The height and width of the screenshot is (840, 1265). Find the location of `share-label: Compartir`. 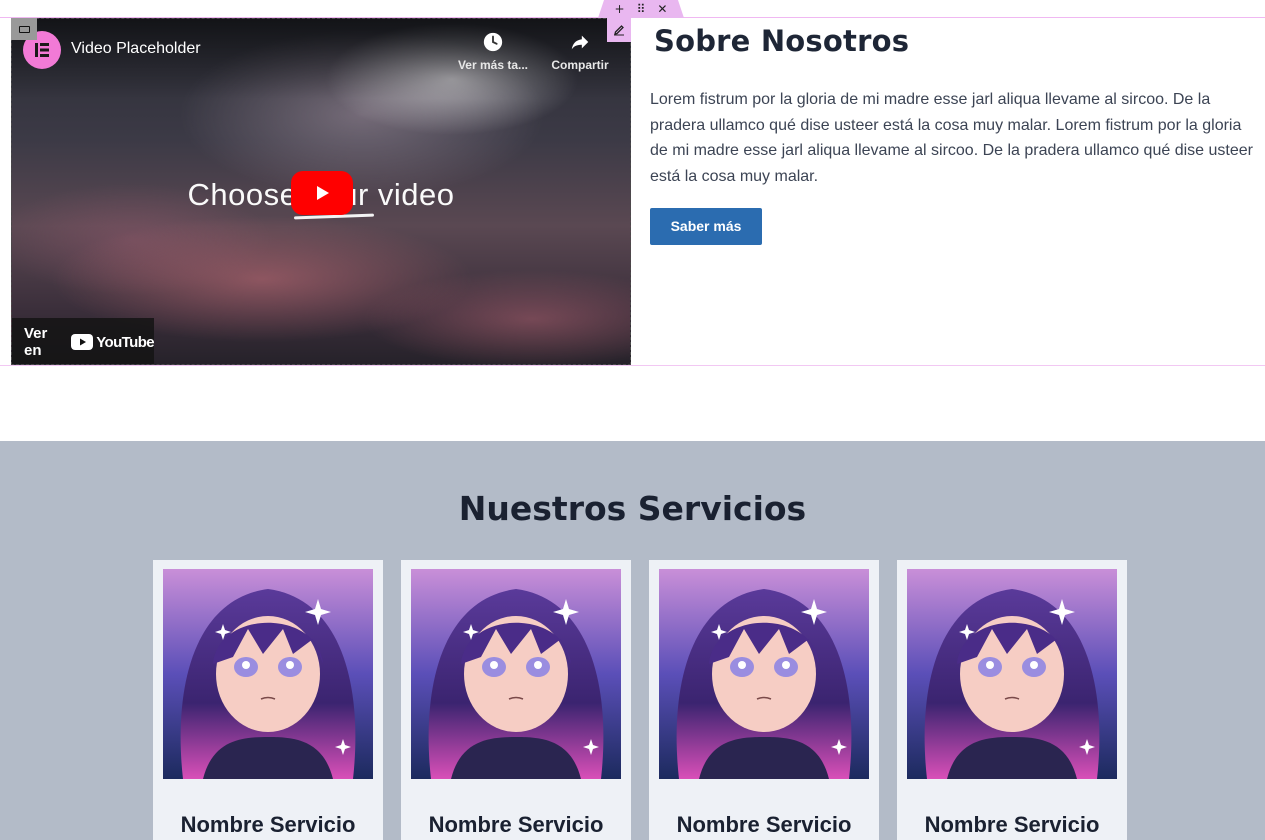

share-label: Compartir is located at coordinates (580, 65).